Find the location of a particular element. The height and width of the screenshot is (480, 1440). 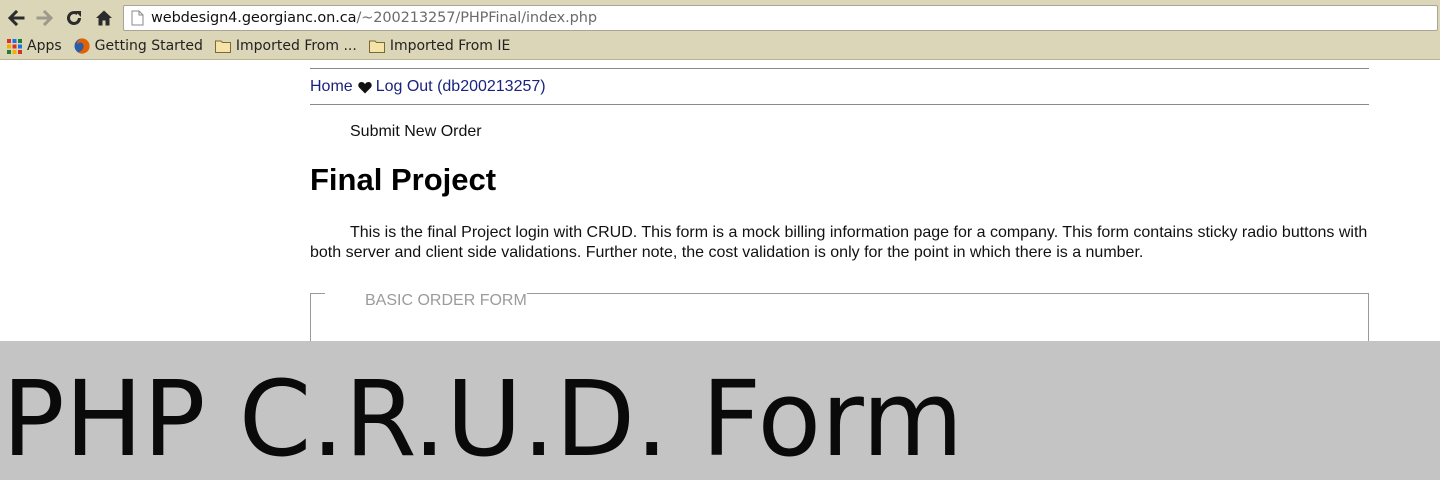

firefox-icon is located at coordinates (82, 46).